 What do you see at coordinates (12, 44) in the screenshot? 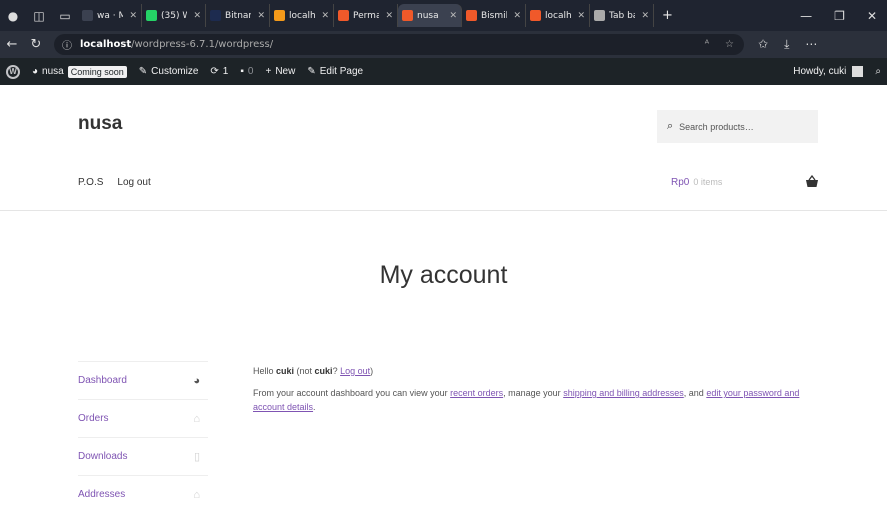
I see `back-icon: ←` at bounding box center [12, 44].